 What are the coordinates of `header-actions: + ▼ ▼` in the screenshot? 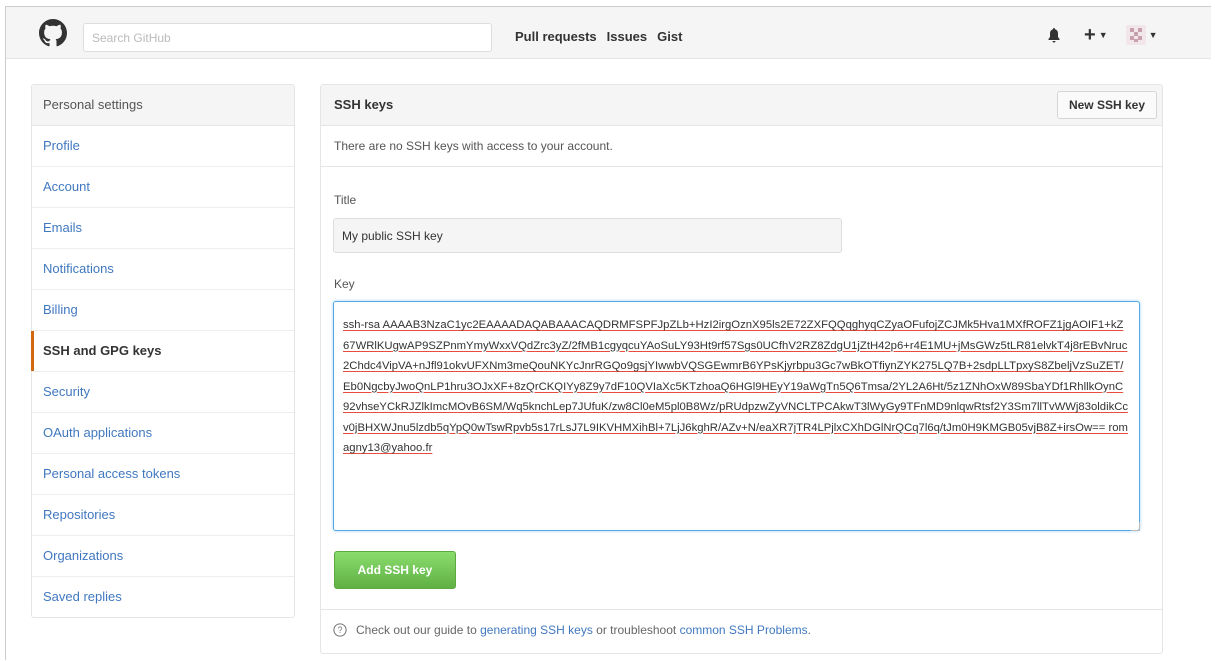 It's located at (1102, 35).